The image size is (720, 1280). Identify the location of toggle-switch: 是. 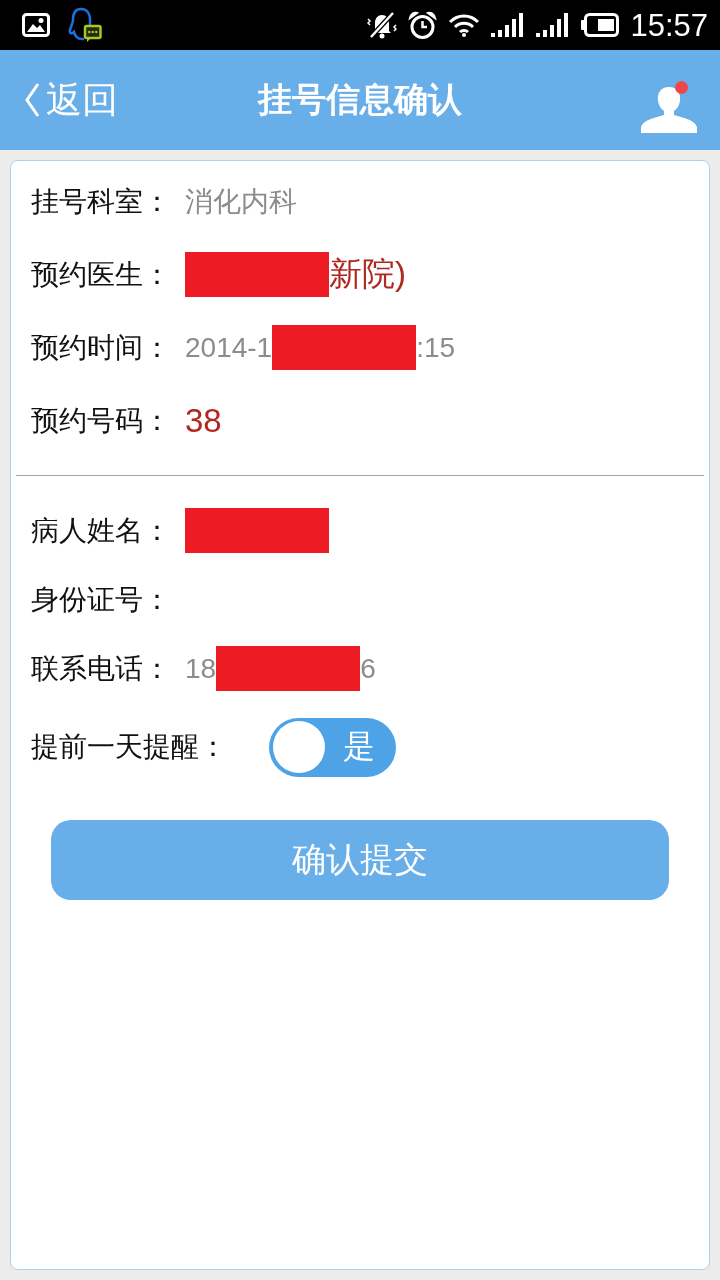
(332, 747).